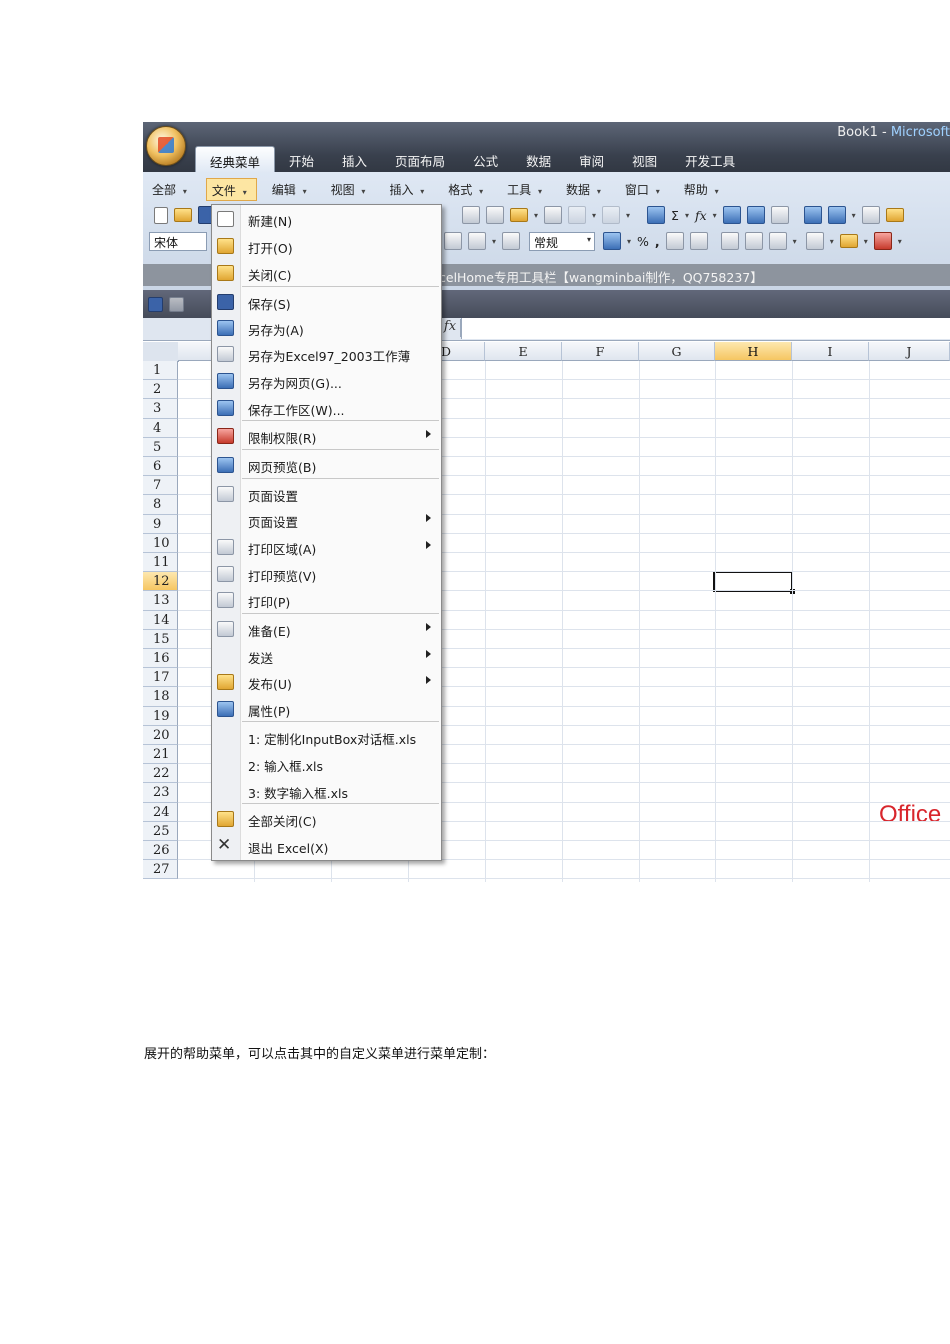 The width and height of the screenshot is (950, 1344). What do you see at coordinates (160, 870) in the screenshot?
I see `row-header: 27` at bounding box center [160, 870].